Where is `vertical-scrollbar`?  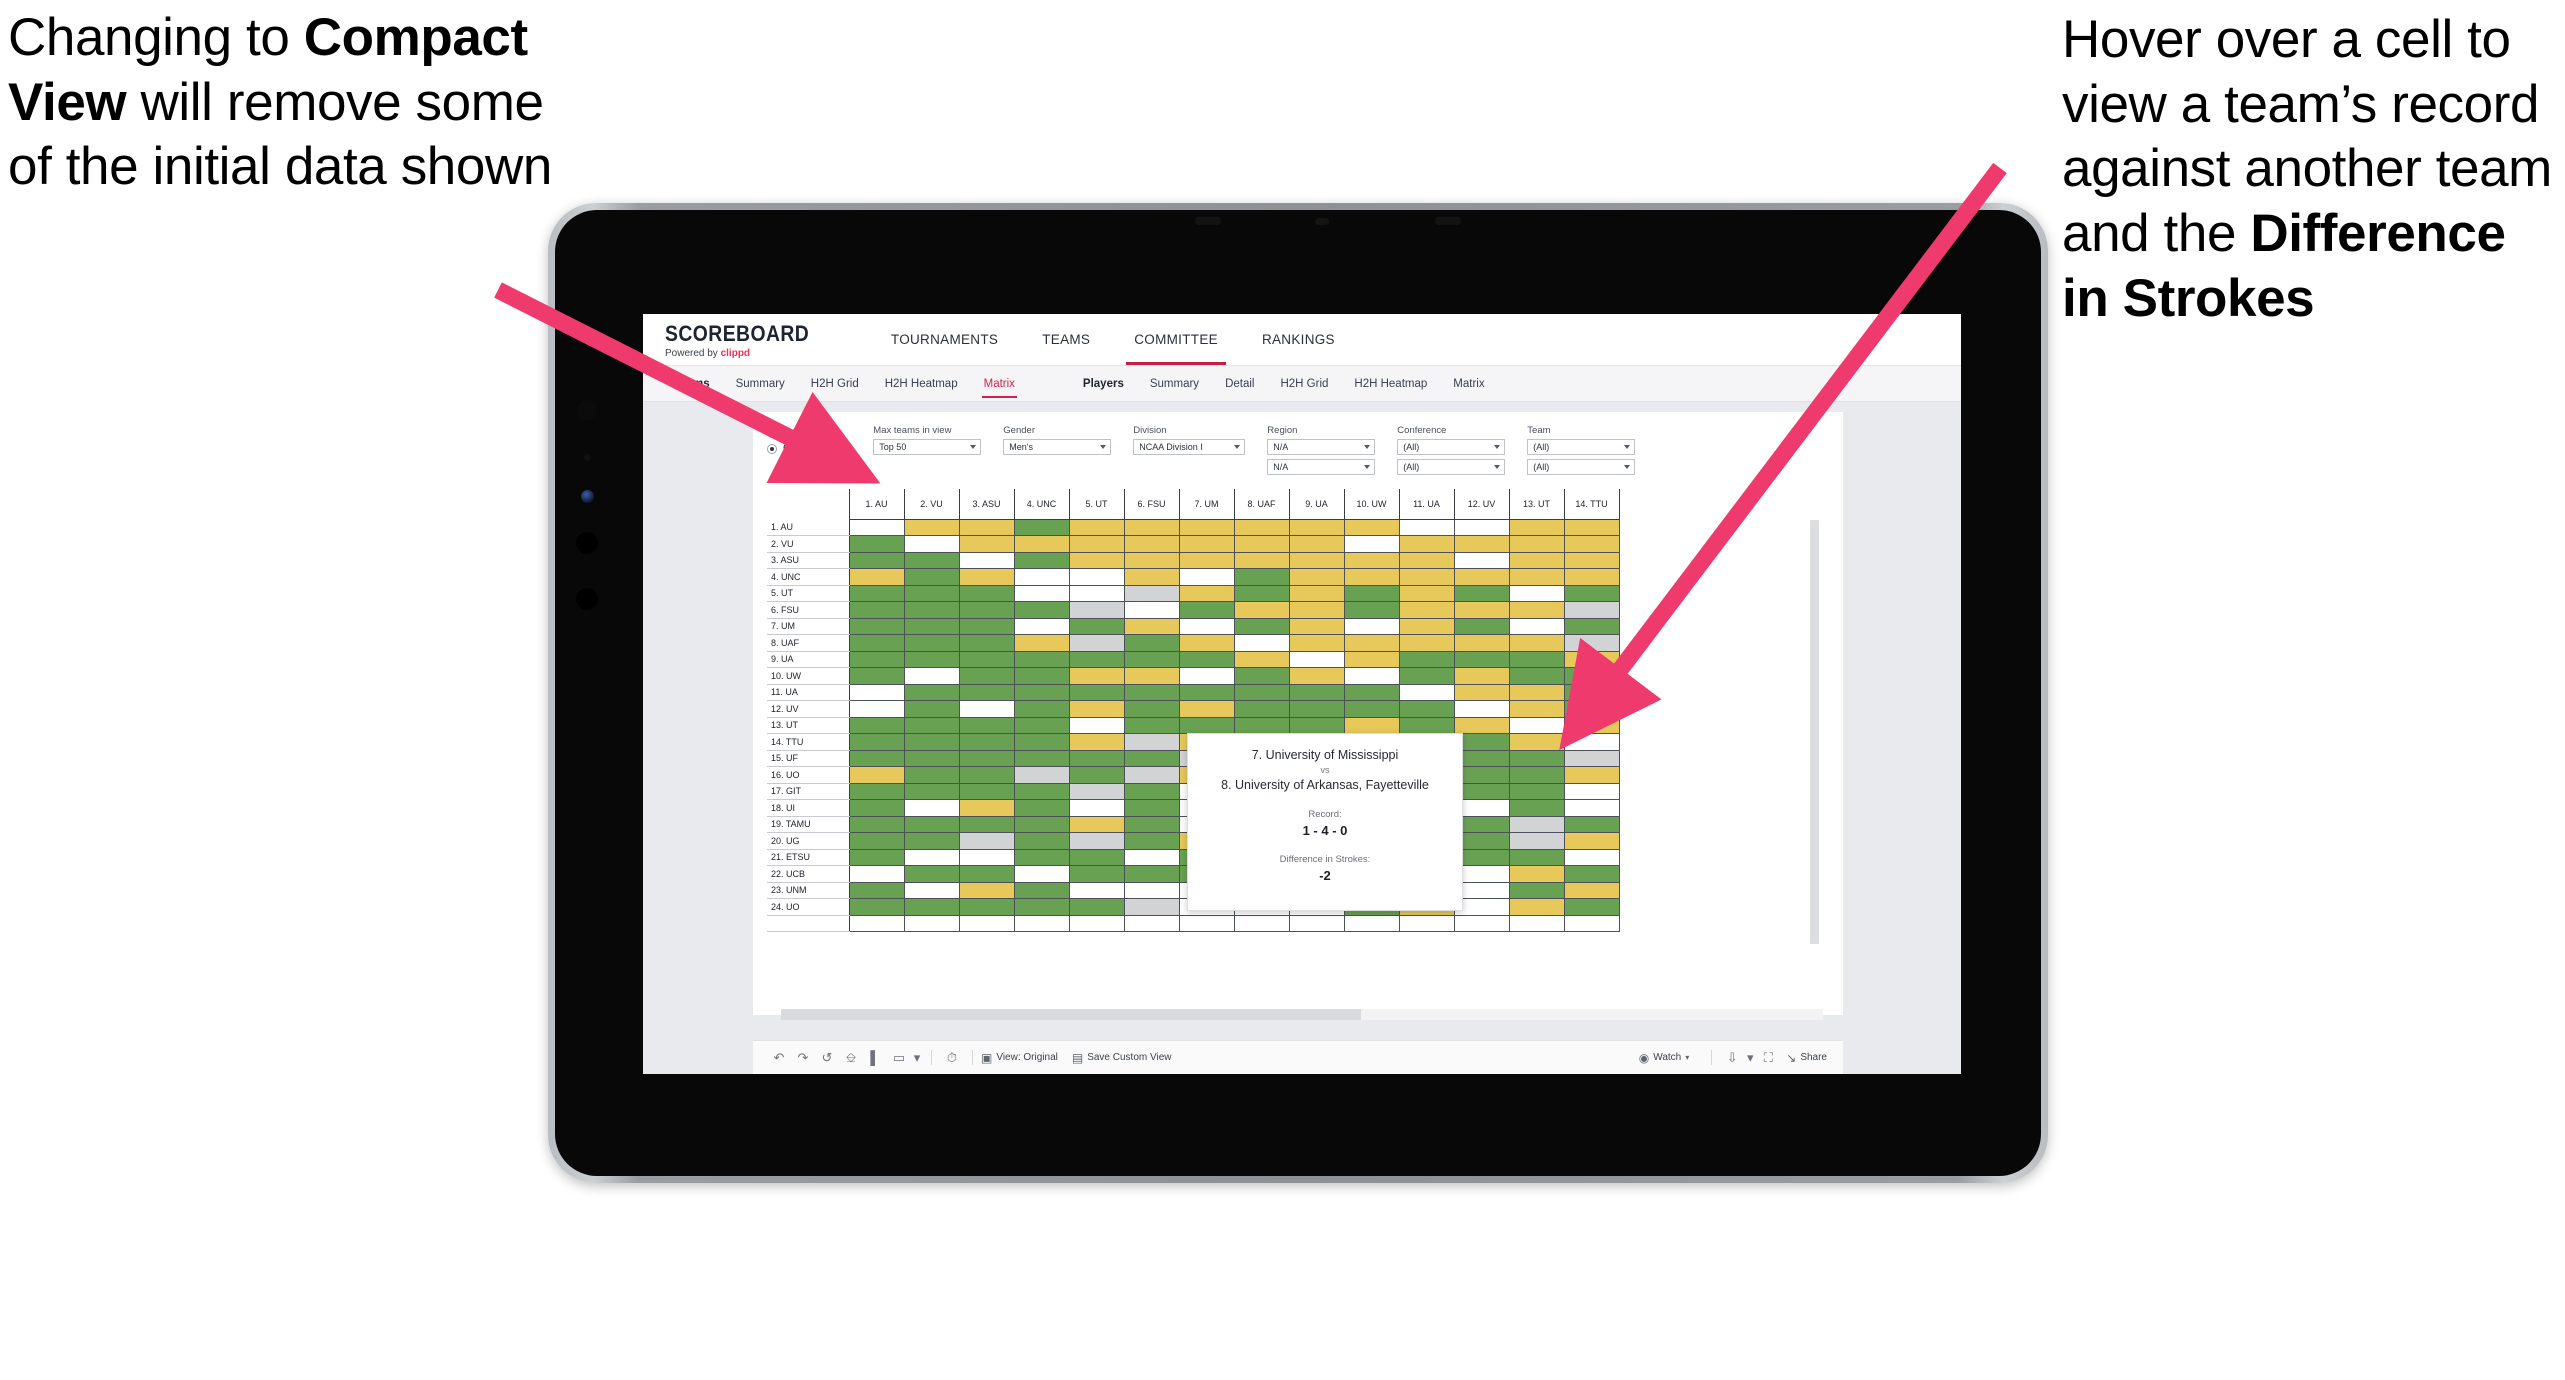 vertical-scrollbar is located at coordinates (1814, 732).